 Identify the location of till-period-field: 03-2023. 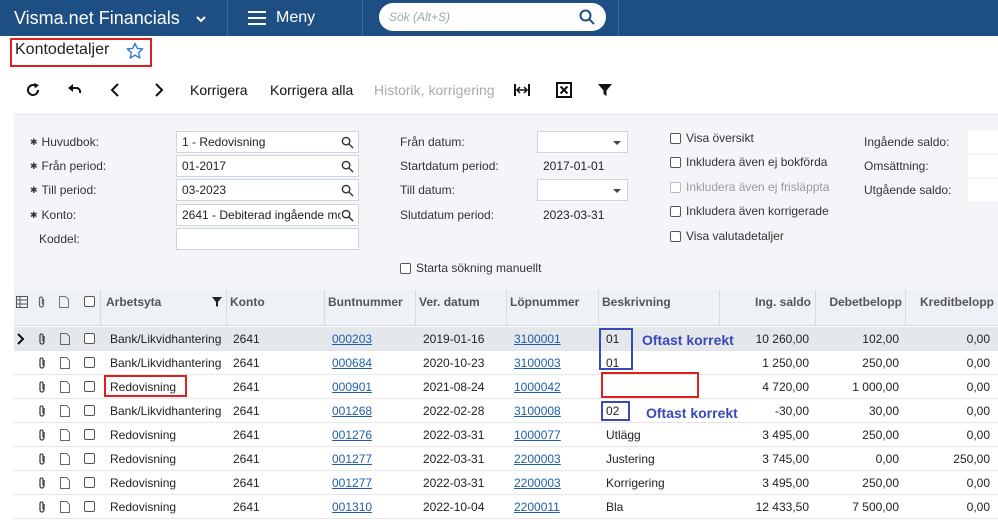
(267, 190).